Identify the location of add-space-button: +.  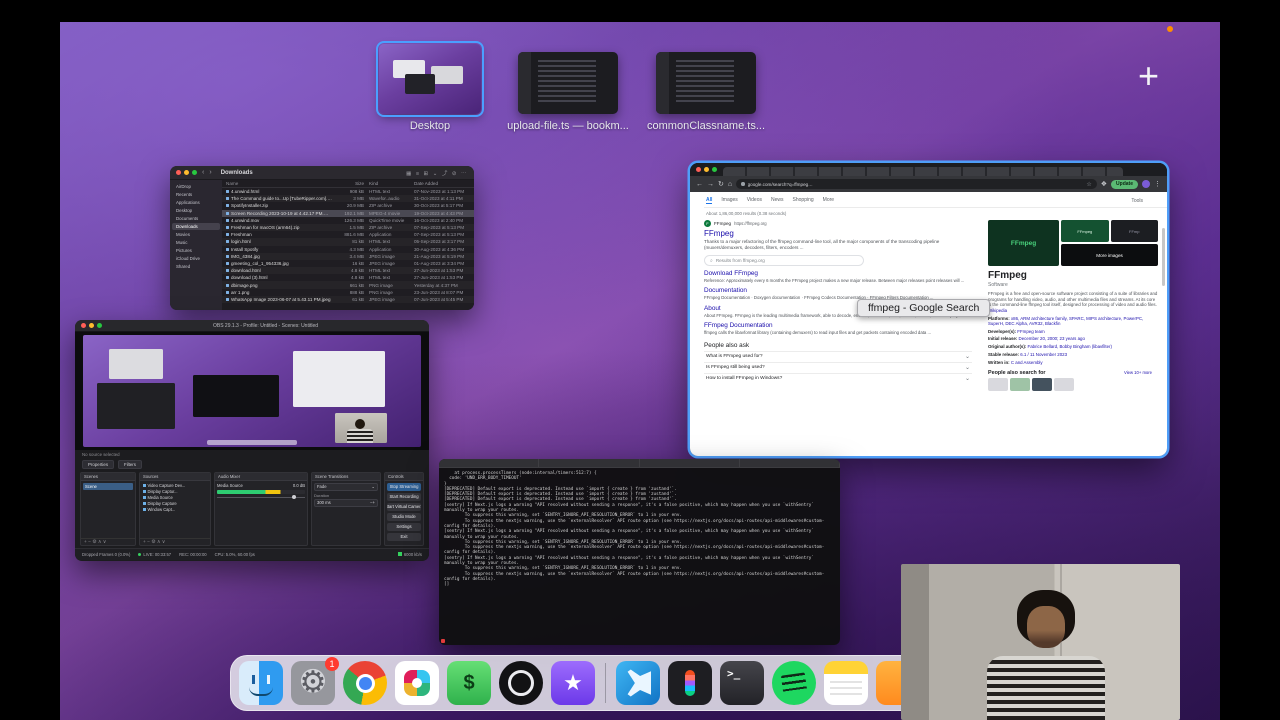
(1148, 76).